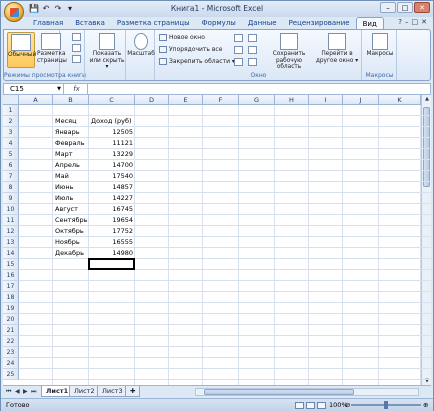  What do you see at coordinates (400, 100) in the screenshot?
I see `column-header: K` at bounding box center [400, 100].